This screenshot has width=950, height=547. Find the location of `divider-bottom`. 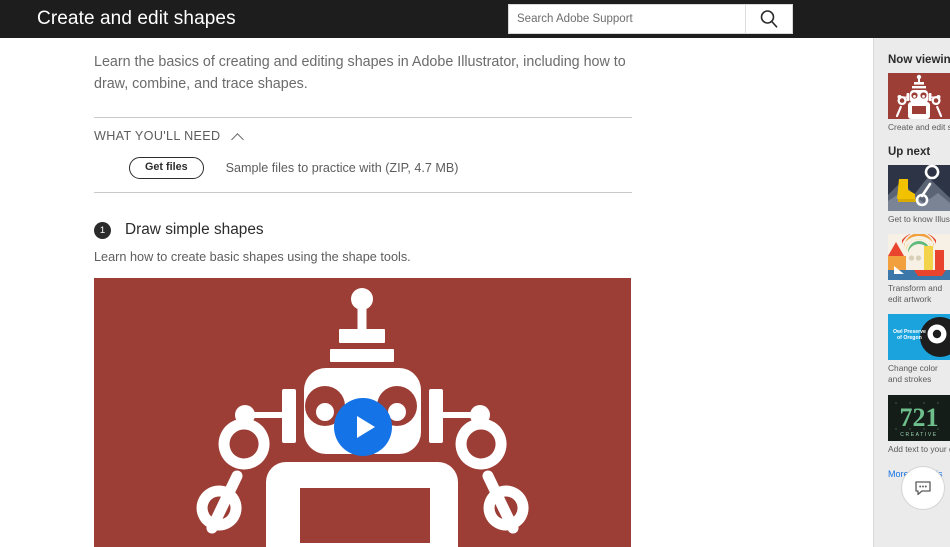

divider-bottom is located at coordinates (363, 193).